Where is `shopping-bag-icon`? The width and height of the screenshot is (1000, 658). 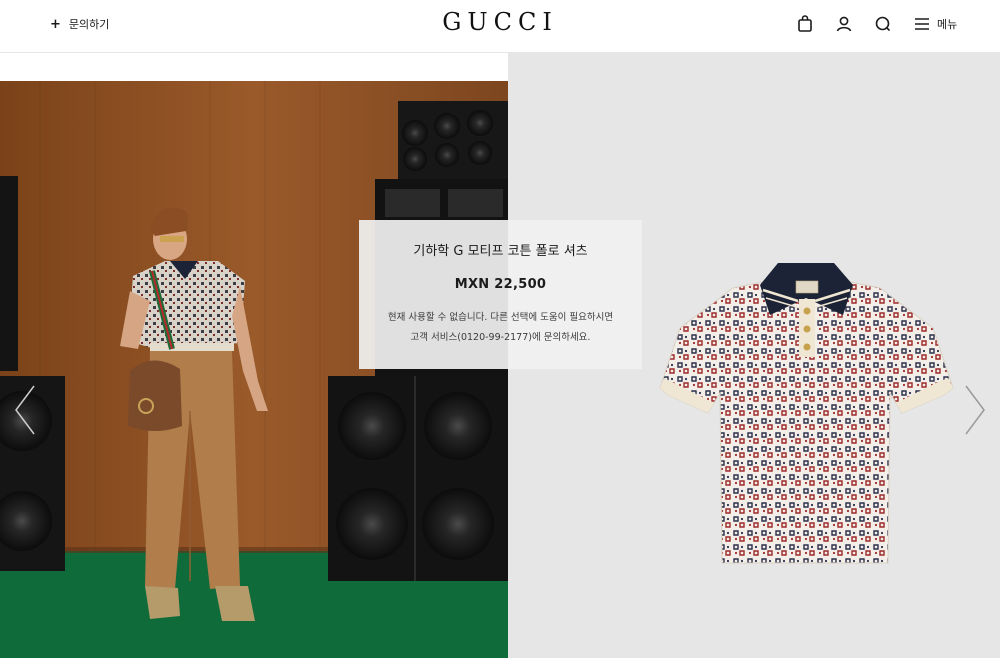
shopping-bag-icon is located at coordinates (805, 24).